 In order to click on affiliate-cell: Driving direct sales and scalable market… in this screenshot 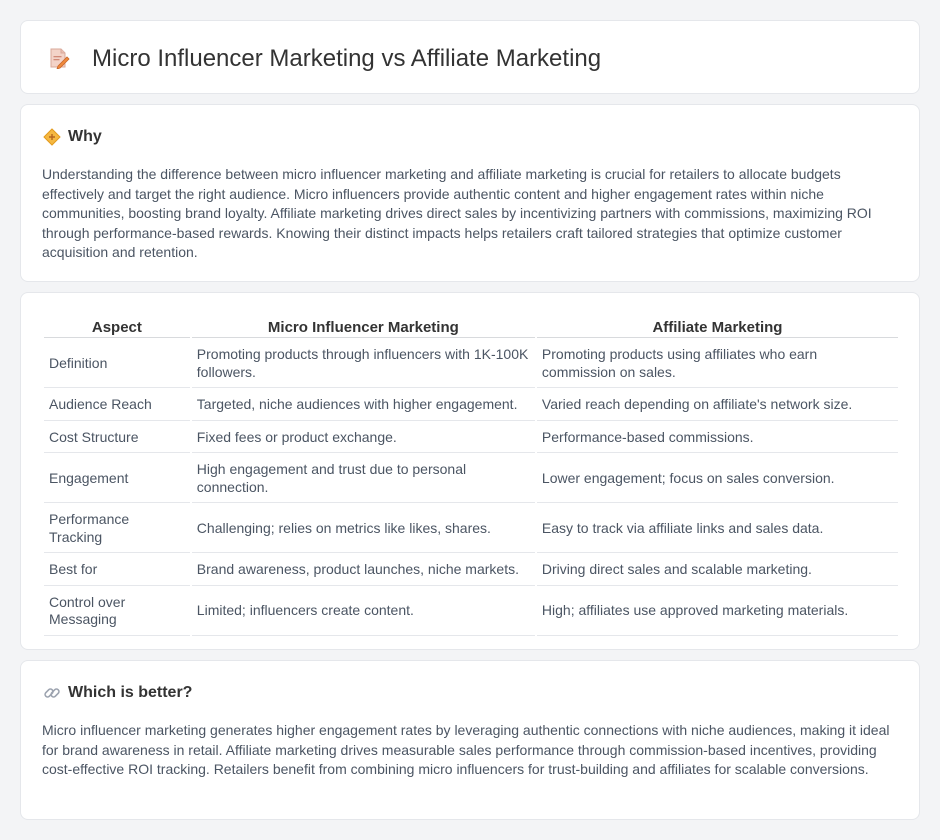, I will do `click(717, 570)`.